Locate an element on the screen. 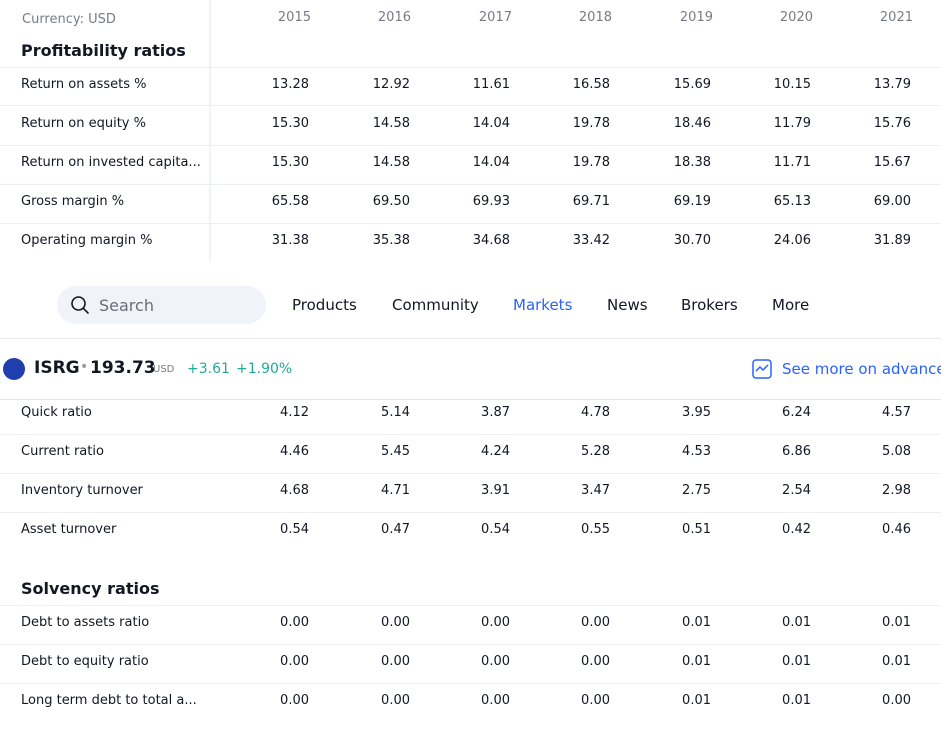 The image size is (941, 745). search-placeholder: Search is located at coordinates (126, 305).